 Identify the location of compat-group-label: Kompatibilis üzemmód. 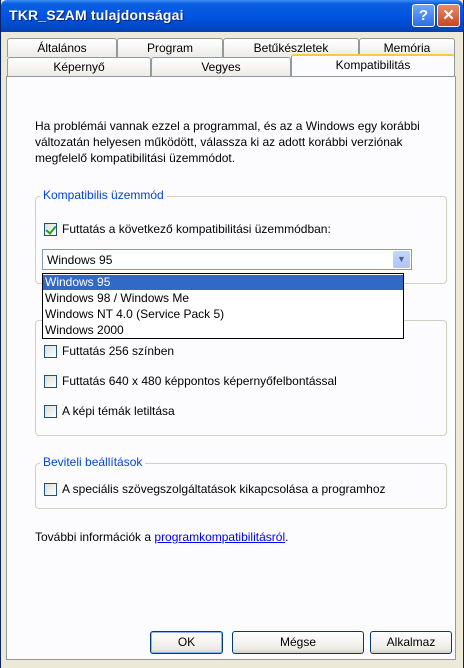
(103, 195).